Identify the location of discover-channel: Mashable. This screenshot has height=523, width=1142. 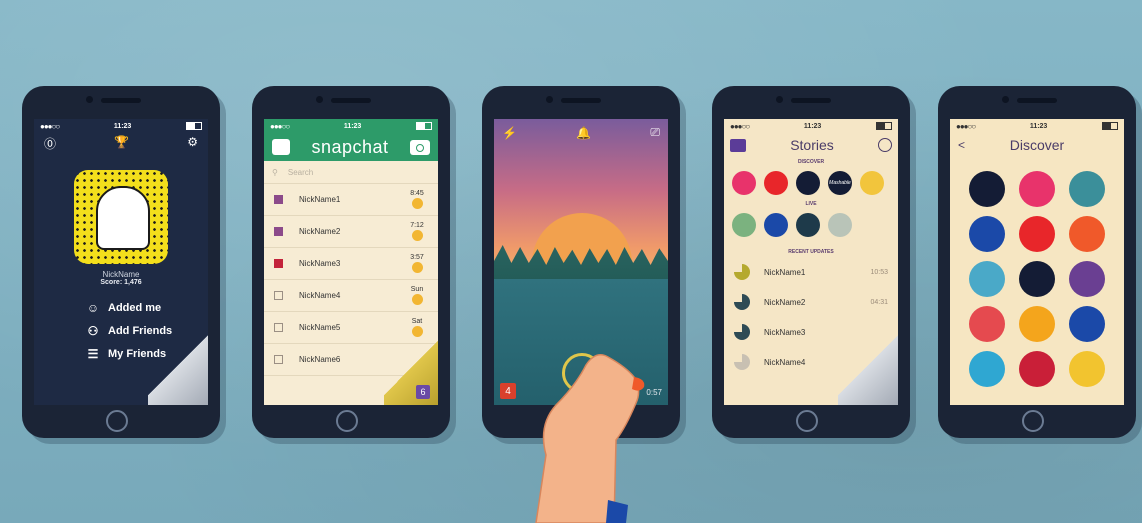
(840, 183).